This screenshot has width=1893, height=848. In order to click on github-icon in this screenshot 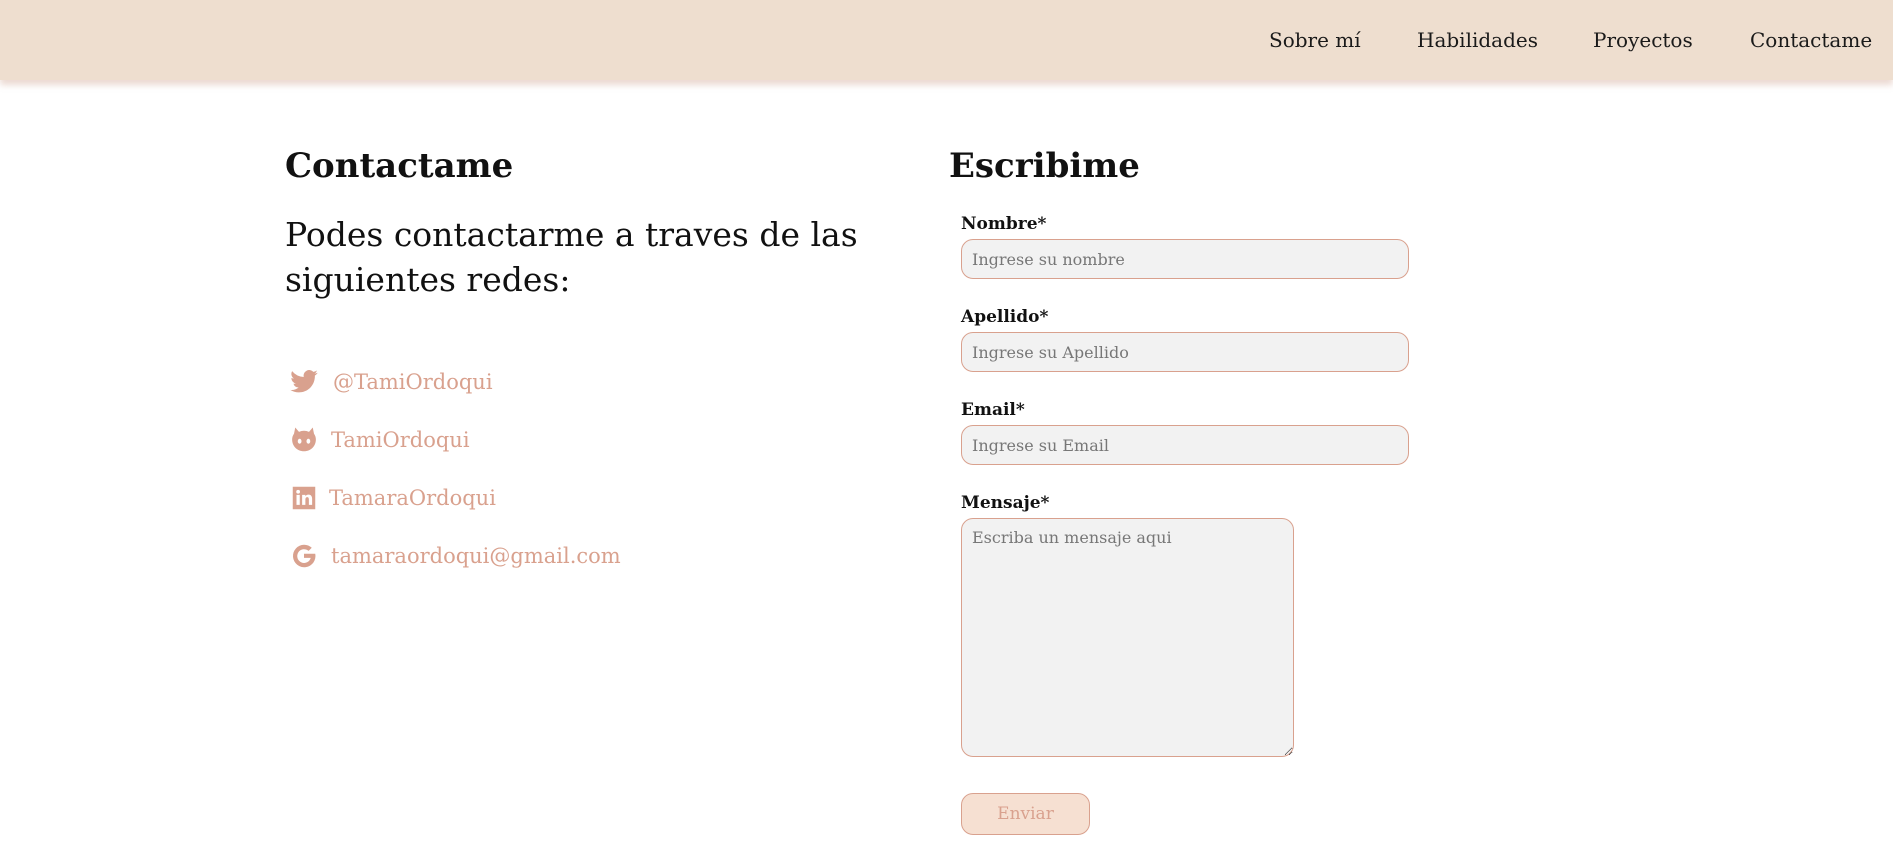, I will do `click(304, 439)`.